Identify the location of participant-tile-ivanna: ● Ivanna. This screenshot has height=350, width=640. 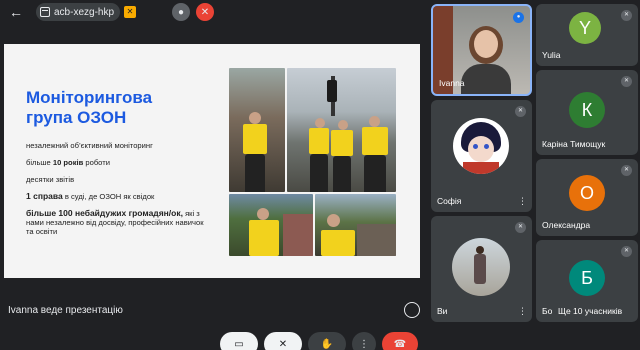
(481, 50).